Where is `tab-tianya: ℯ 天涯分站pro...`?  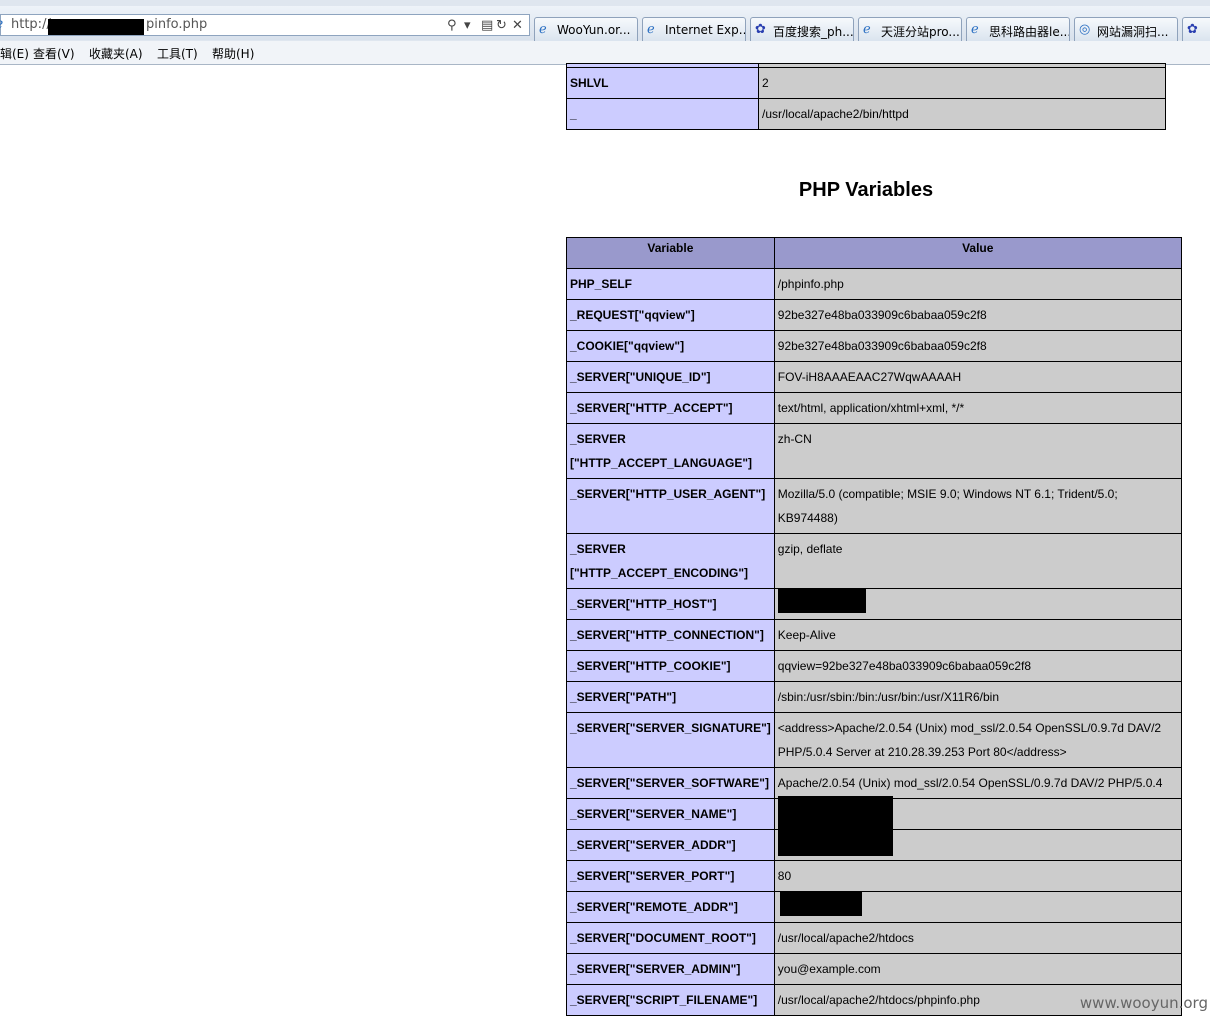
tab-tianya: ℯ 天涯分站pro... is located at coordinates (910, 30).